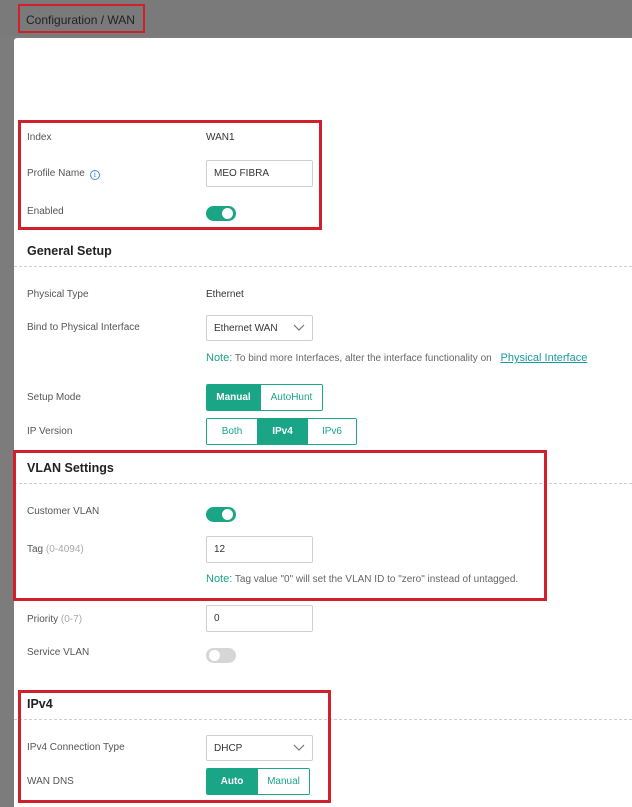 This screenshot has width=632, height=807. What do you see at coordinates (221, 514) in the screenshot?
I see `customer-vlan-toggle` at bounding box center [221, 514].